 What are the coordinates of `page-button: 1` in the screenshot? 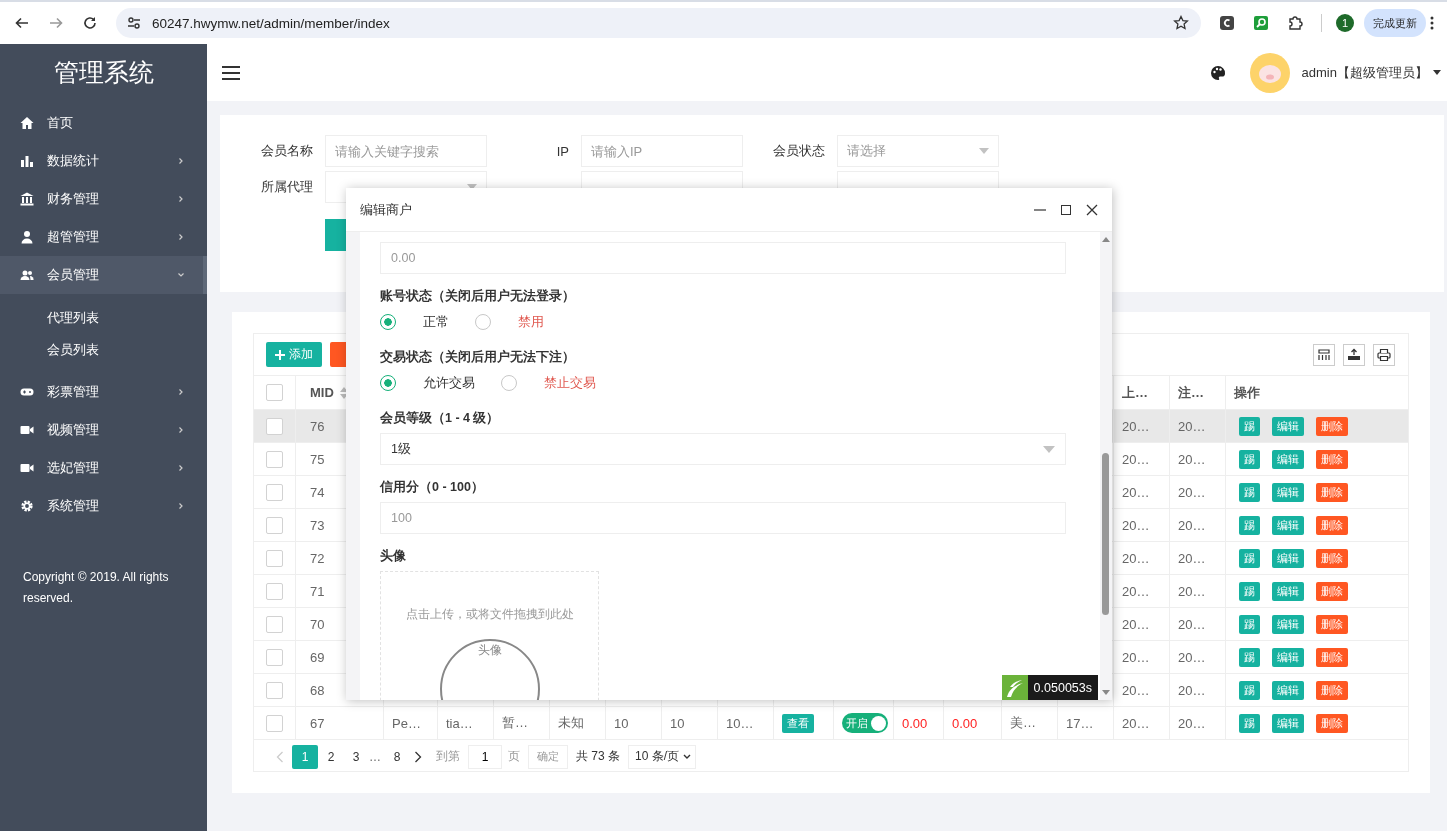 It's located at (305, 756).